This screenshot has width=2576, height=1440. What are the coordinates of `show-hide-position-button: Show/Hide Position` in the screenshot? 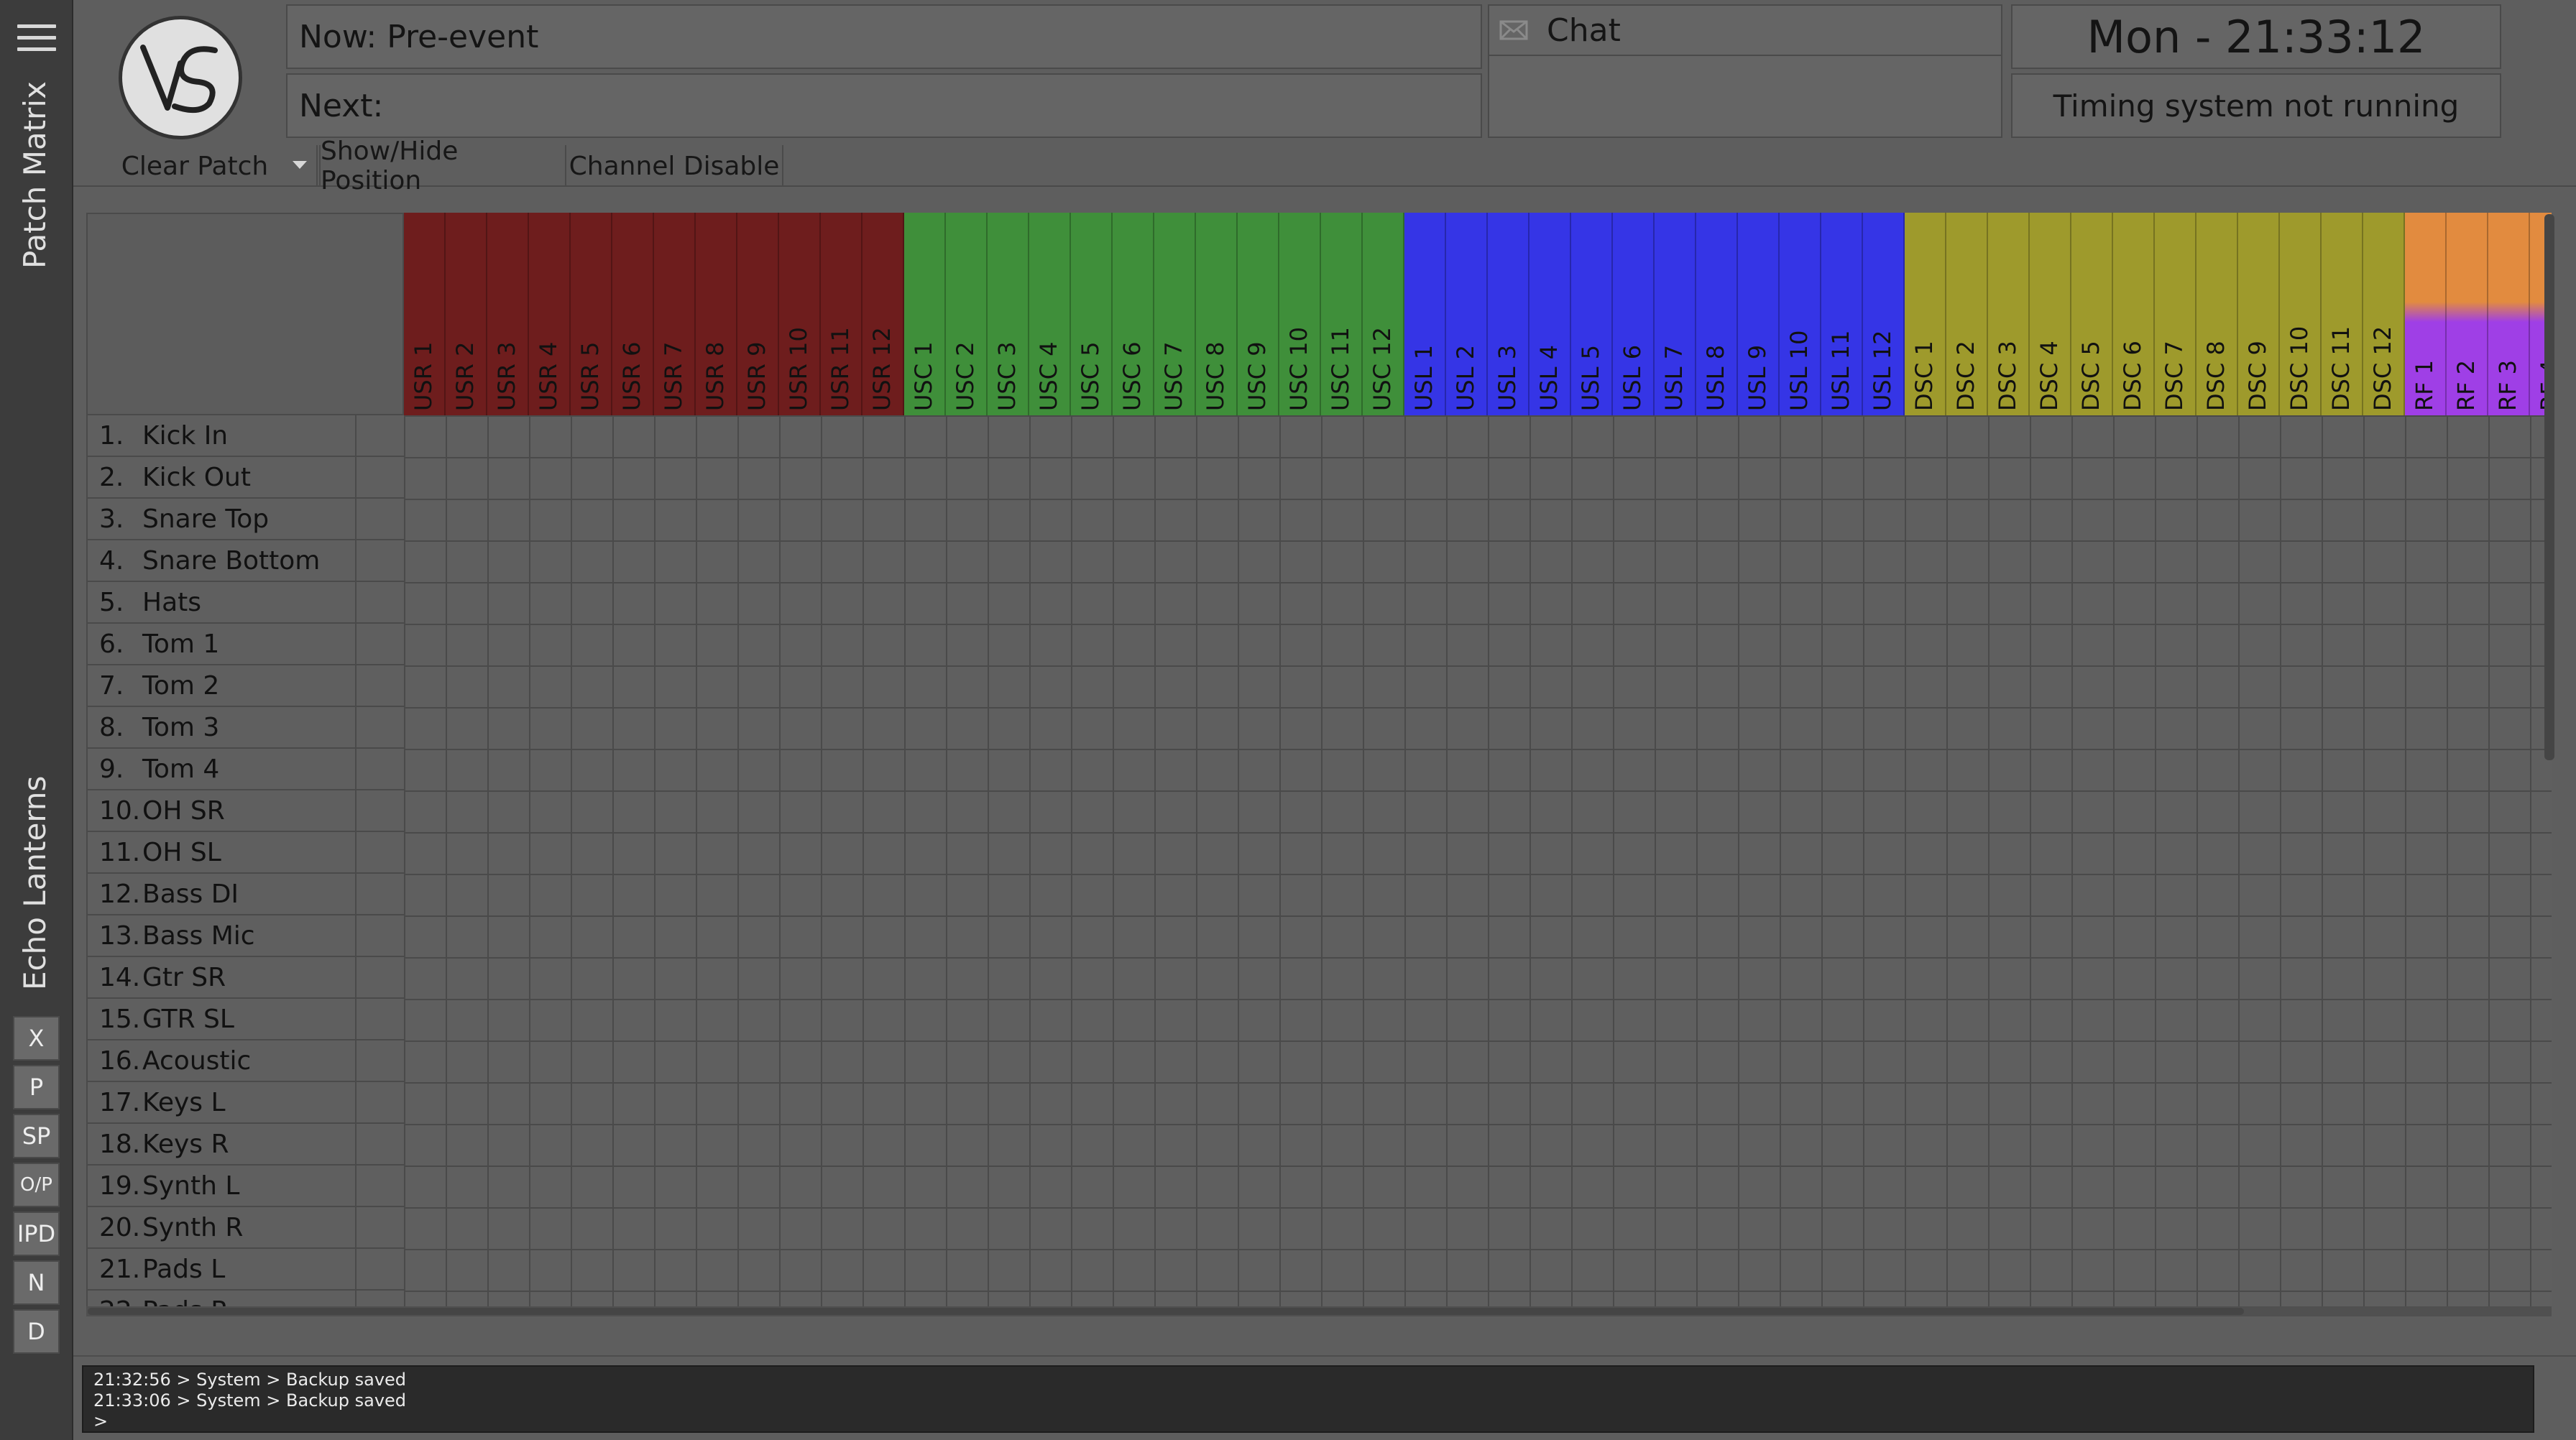 It's located at (442, 166).